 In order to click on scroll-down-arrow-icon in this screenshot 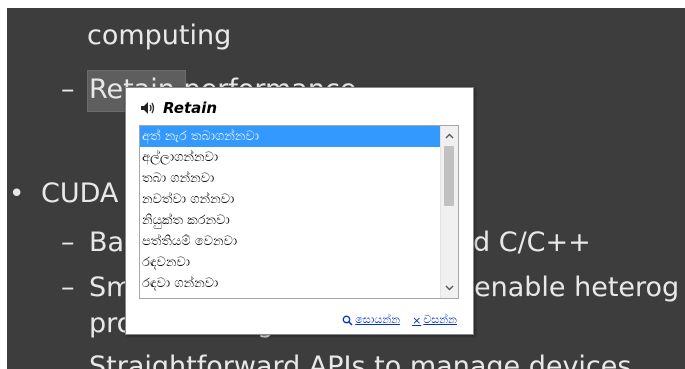, I will do `click(449, 288)`.